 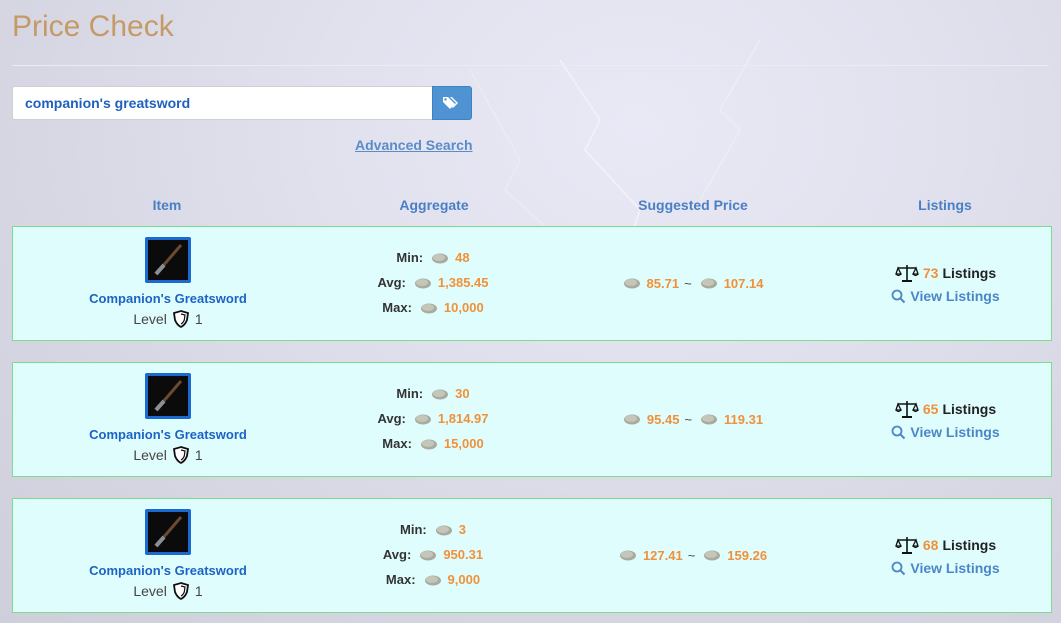 What do you see at coordinates (693, 205) in the screenshot?
I see `column-header-suggested-price: Suggested Price` at bounding box center [693, 205].